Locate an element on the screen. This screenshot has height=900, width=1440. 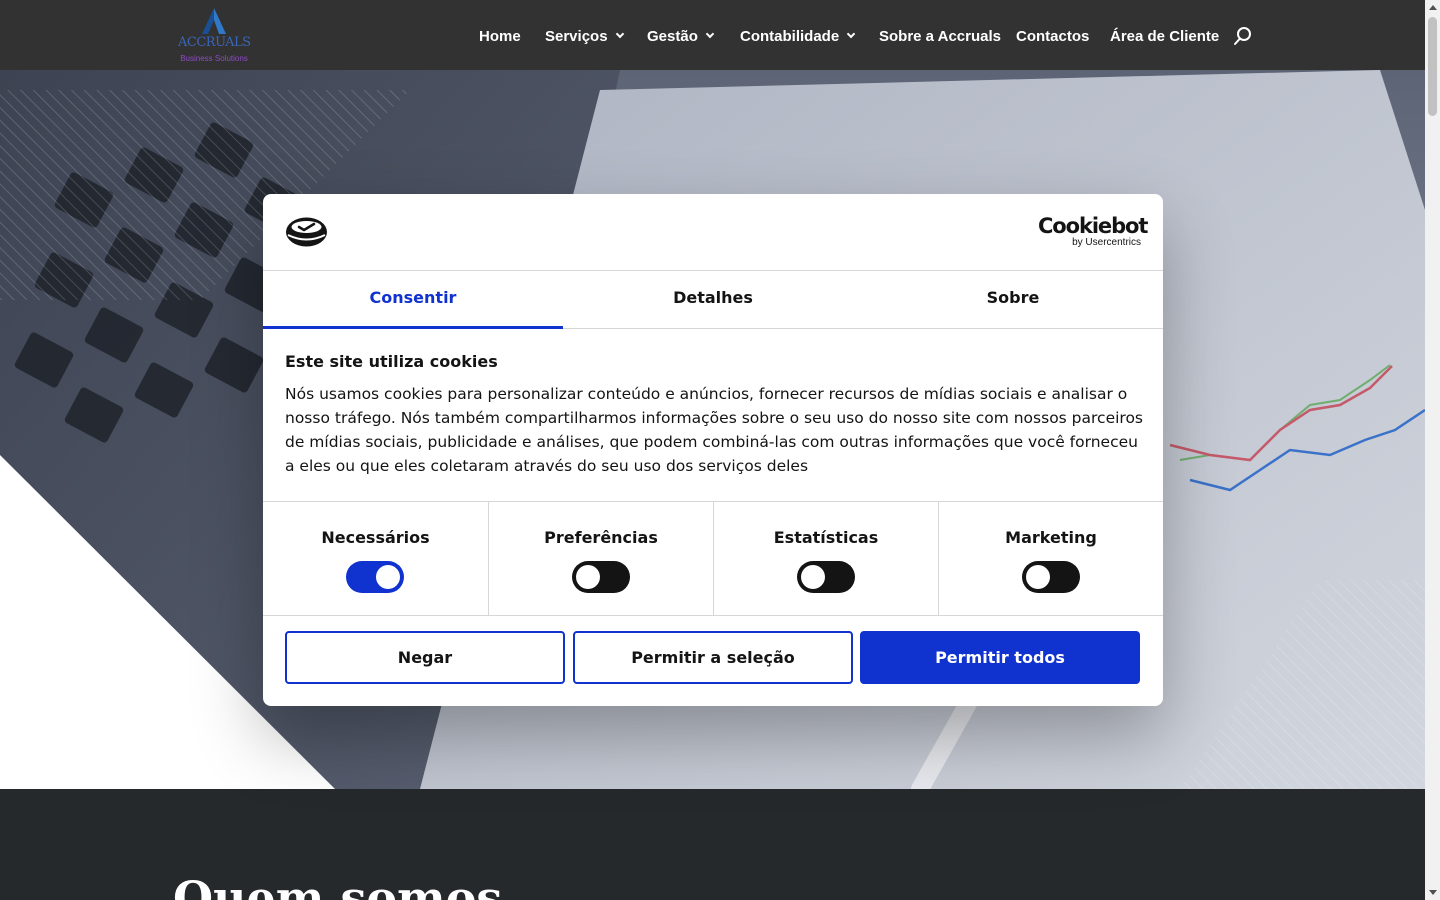
nav-item-area-cliente: Área de Cliente is located at coordinates (1164, 36).